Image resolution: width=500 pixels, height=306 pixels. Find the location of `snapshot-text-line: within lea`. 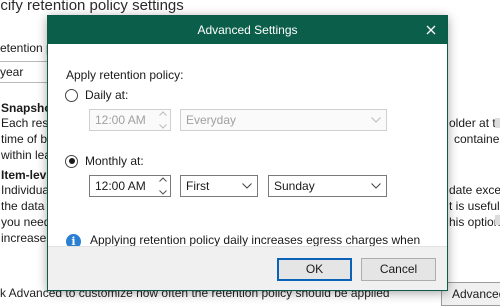

snapshot-text-line: within lea is located at coordinates (26, 155).